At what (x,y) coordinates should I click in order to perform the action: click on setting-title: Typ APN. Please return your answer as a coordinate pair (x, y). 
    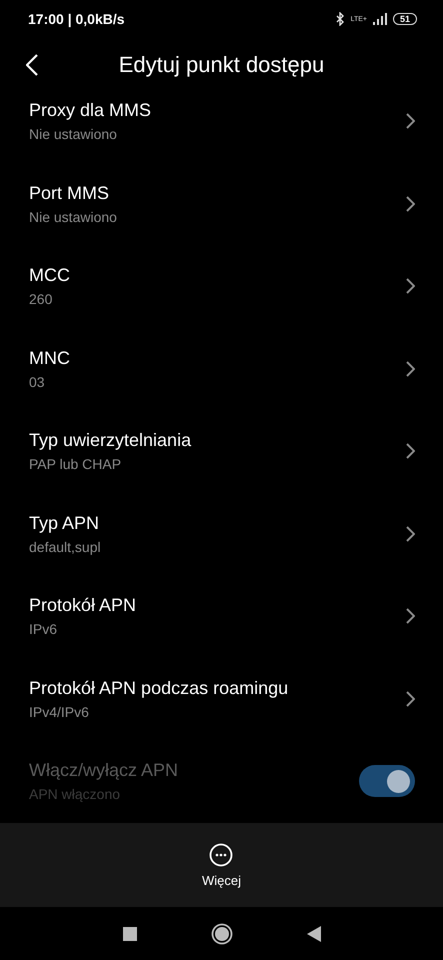
    Looking at the image, I should click on (64, 523).